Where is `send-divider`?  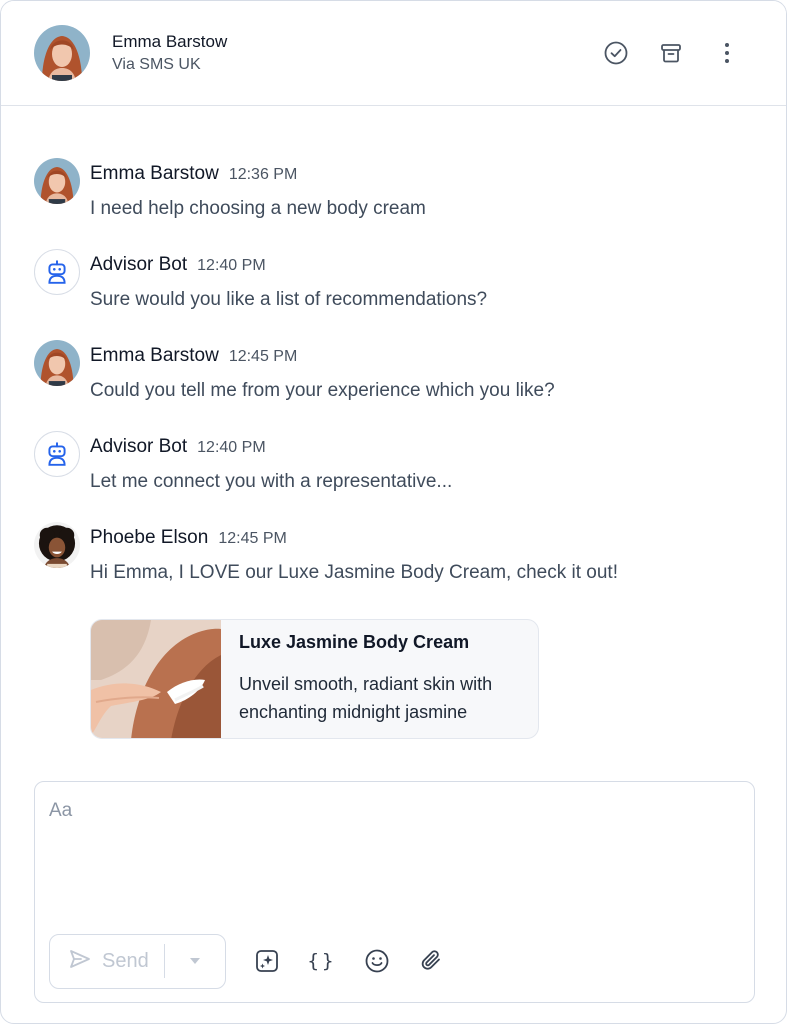
send-divider is located at coordinates (164, 961).